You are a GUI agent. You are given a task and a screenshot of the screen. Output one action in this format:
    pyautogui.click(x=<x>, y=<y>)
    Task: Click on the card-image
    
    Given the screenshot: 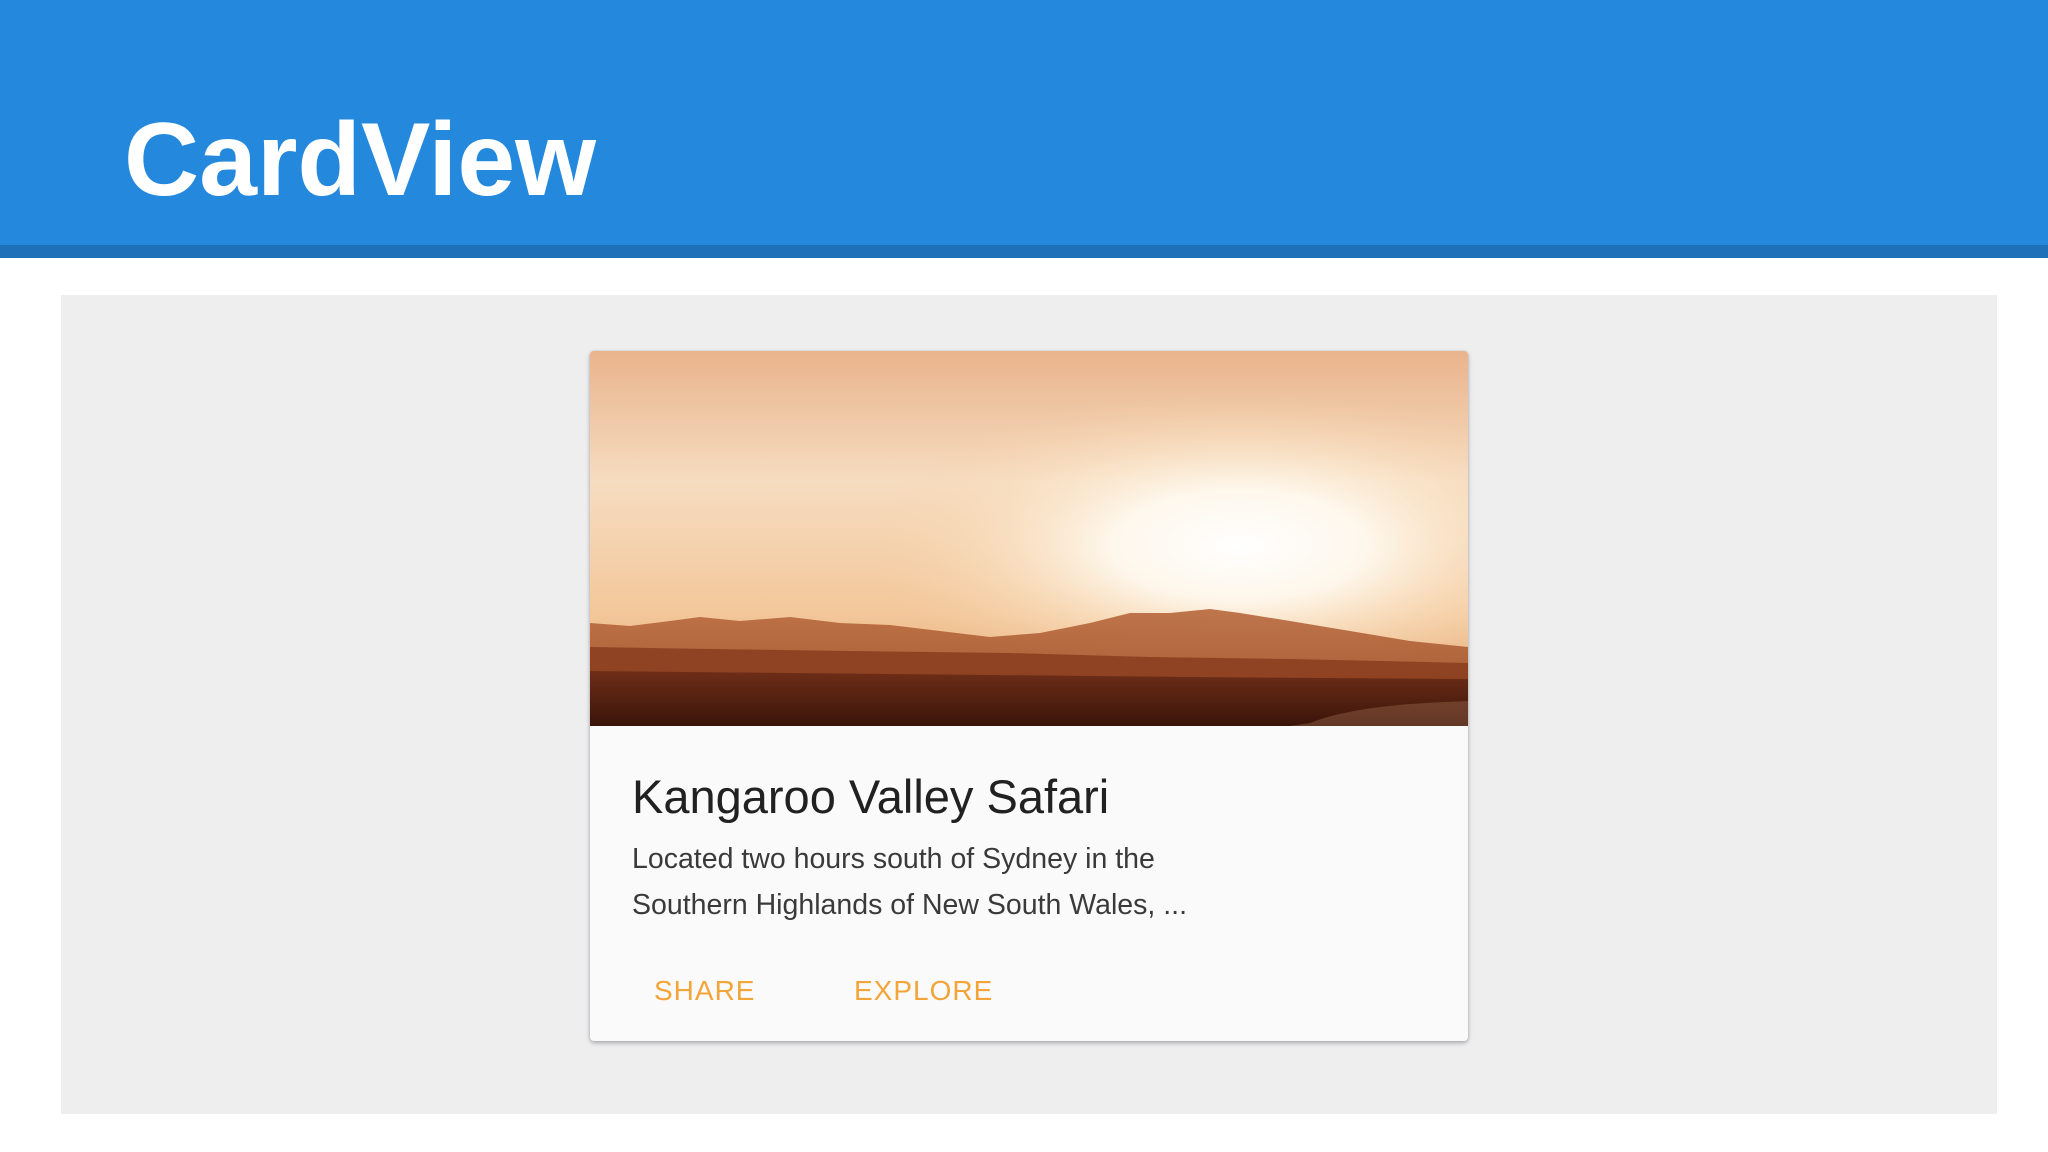 What is the action you would take?
    pyautogui.click(x=1029, y=538)
    